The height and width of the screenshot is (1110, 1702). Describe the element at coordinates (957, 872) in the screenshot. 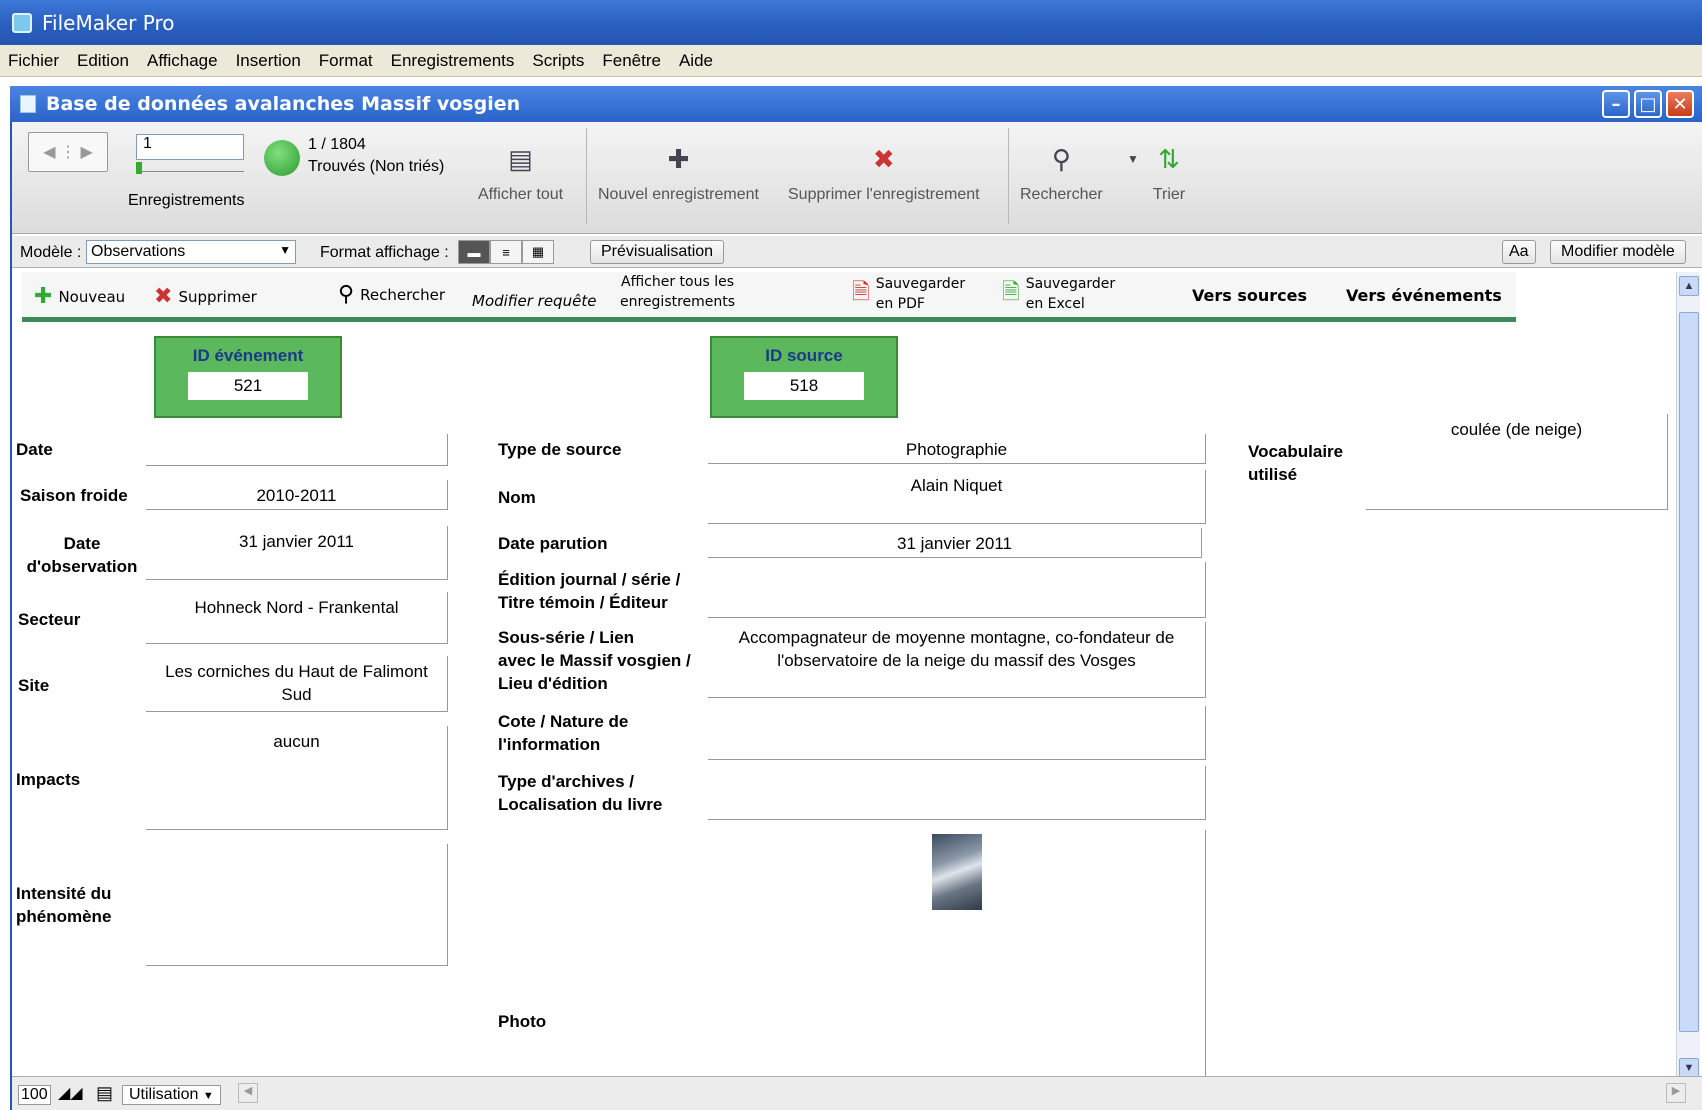

I see `photo-thumbnail` at that location.